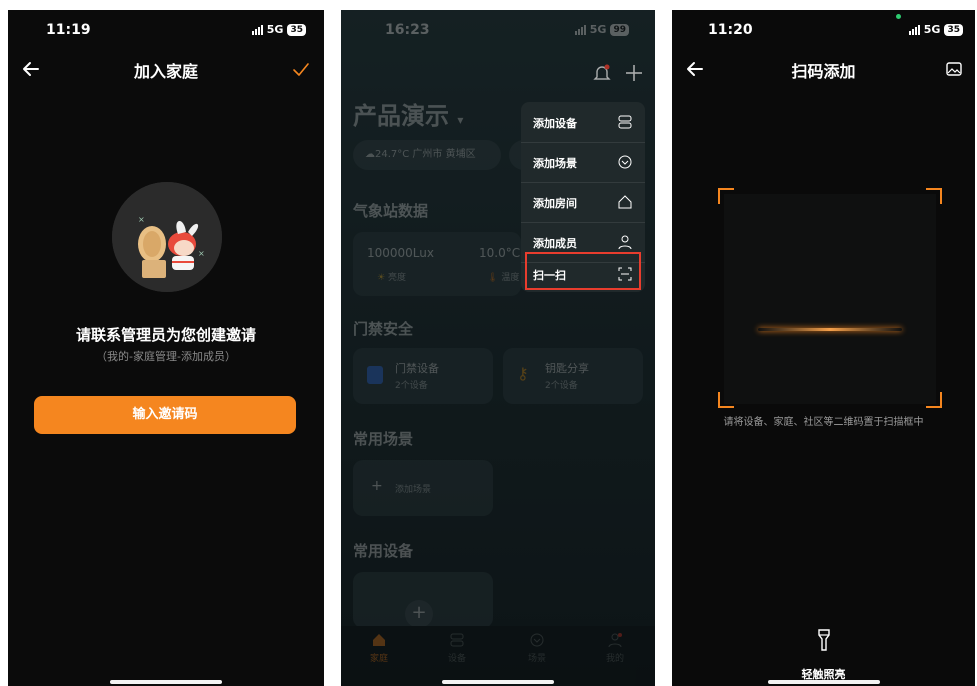 The image size is (977, 686). I want to click on page-title: 扫码添加, so click(823, 71).